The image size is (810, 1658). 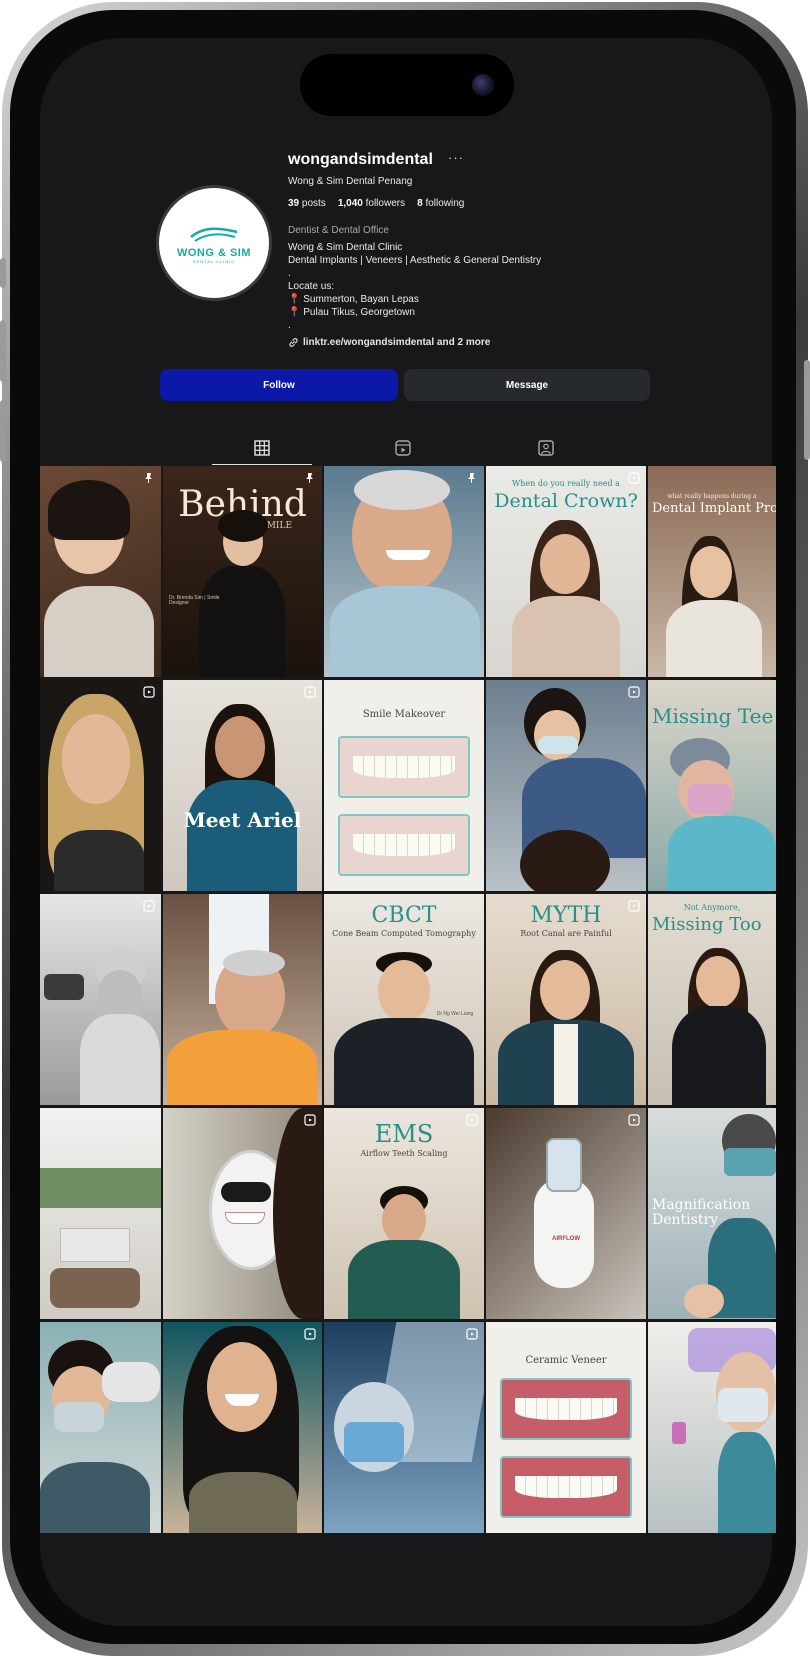 I want to click on following-label: following, so click(x=445, y=203).